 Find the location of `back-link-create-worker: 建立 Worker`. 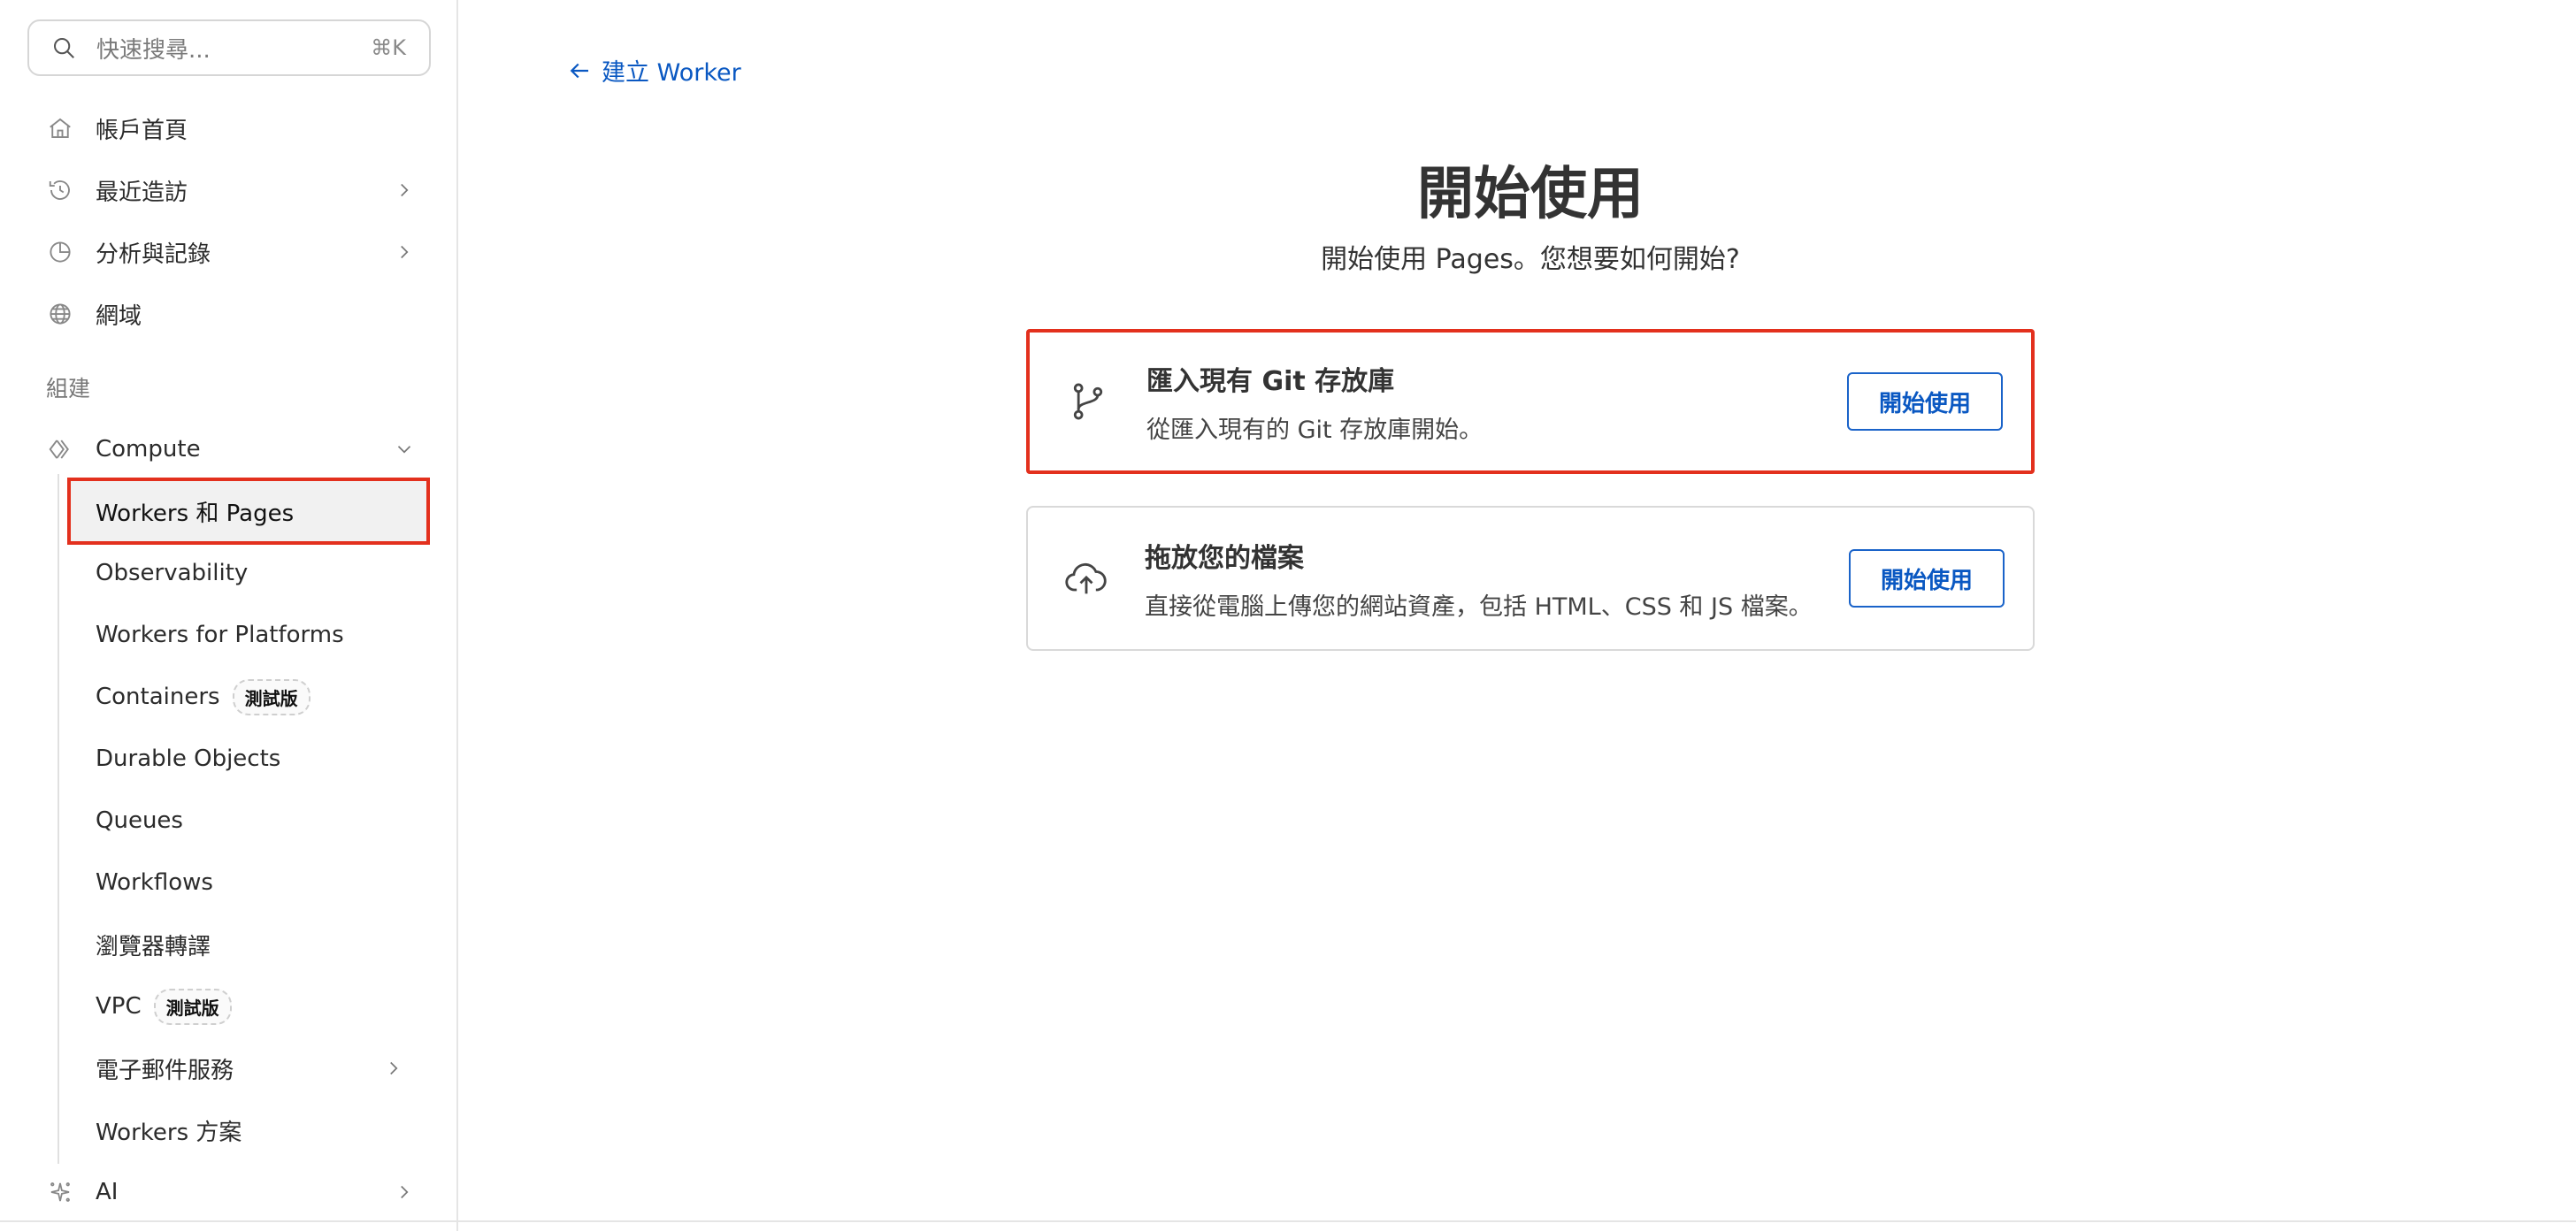

back-link-create-worker: 建立 Worker is located at coordinates (653, 71).